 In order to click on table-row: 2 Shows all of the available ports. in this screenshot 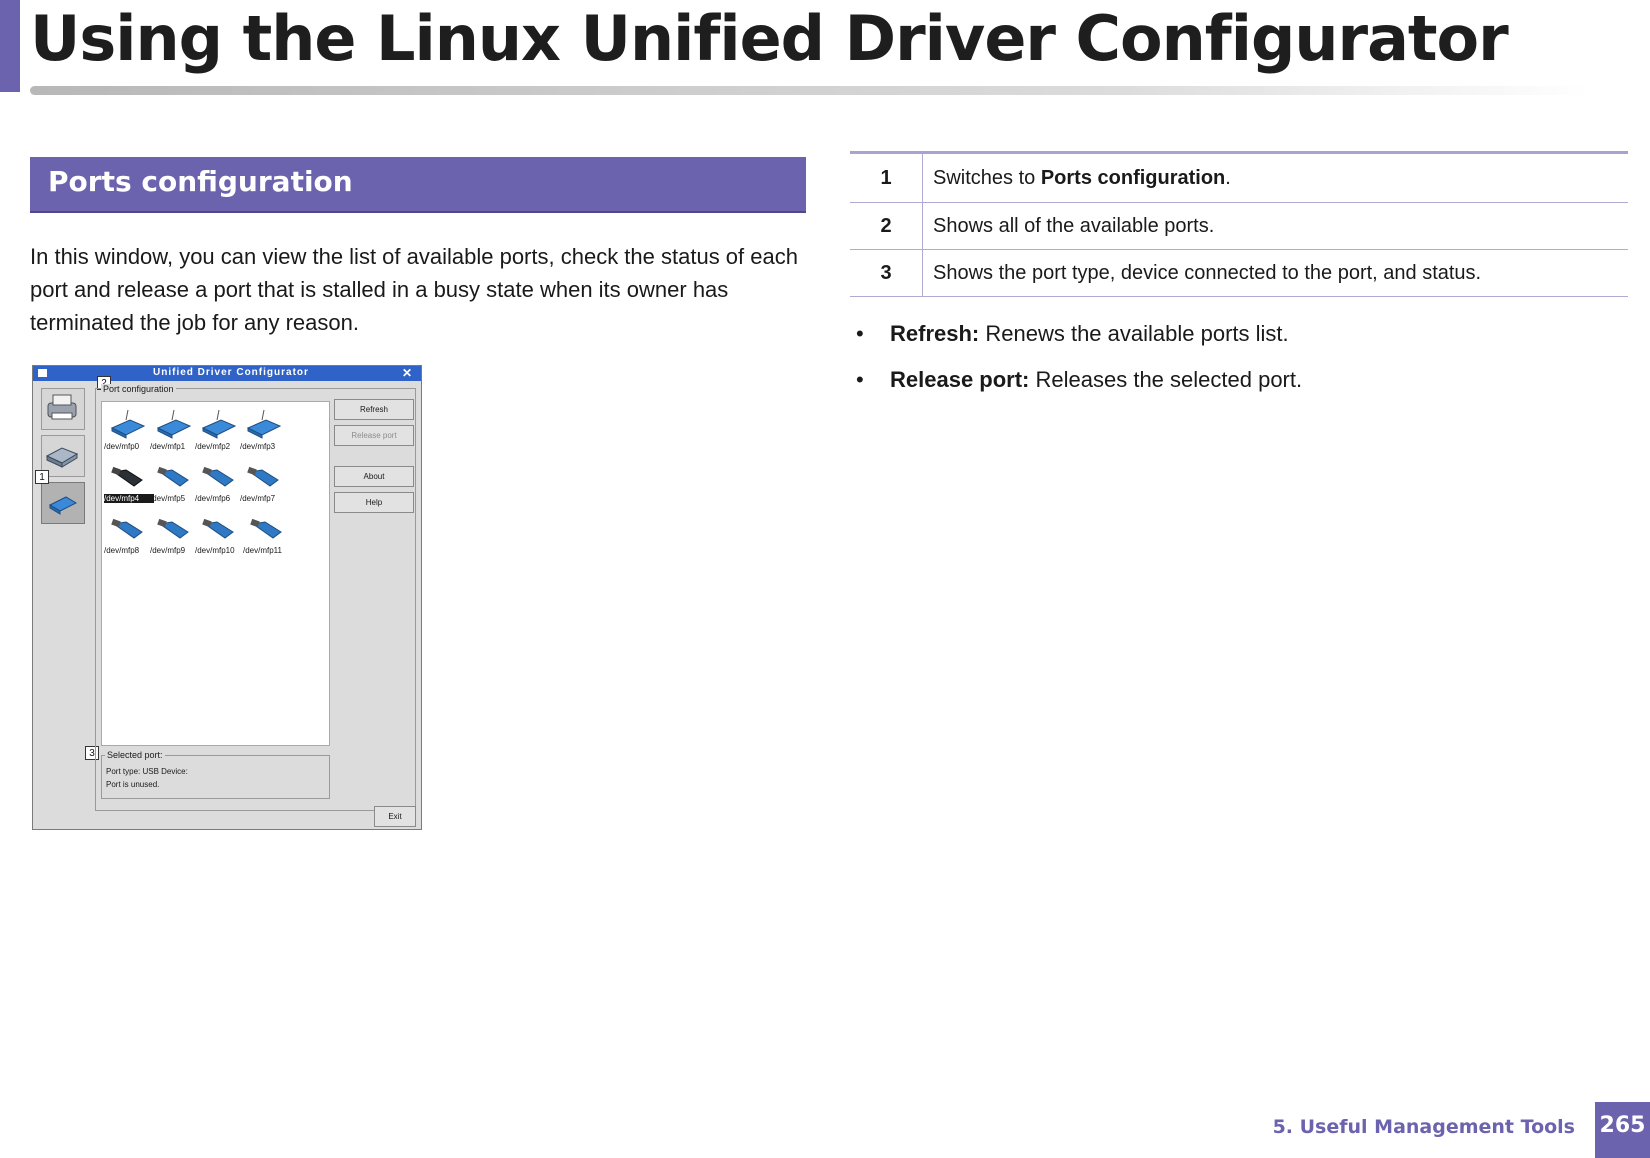, I will do `click(1239, 226)`.